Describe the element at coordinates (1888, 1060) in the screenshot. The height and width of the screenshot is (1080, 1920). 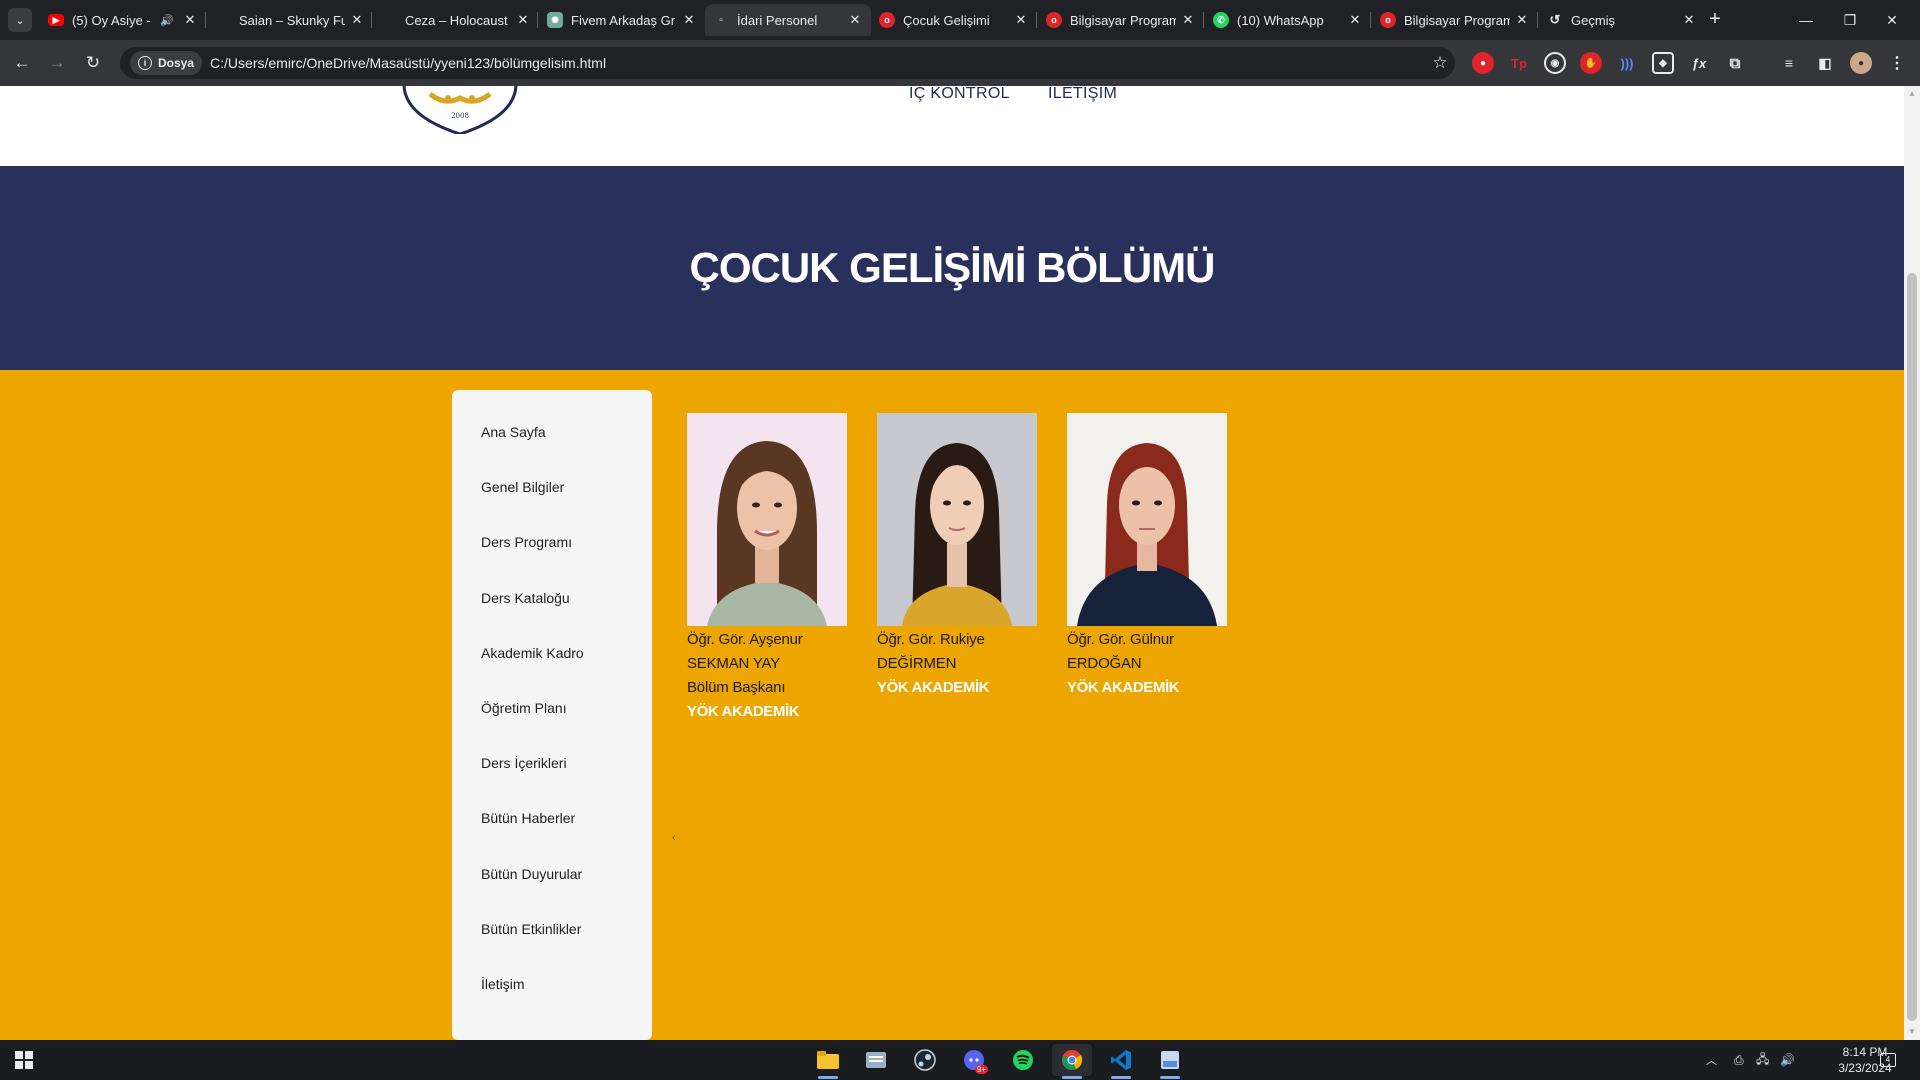
I see `notification-center-icon: 4` at that location.